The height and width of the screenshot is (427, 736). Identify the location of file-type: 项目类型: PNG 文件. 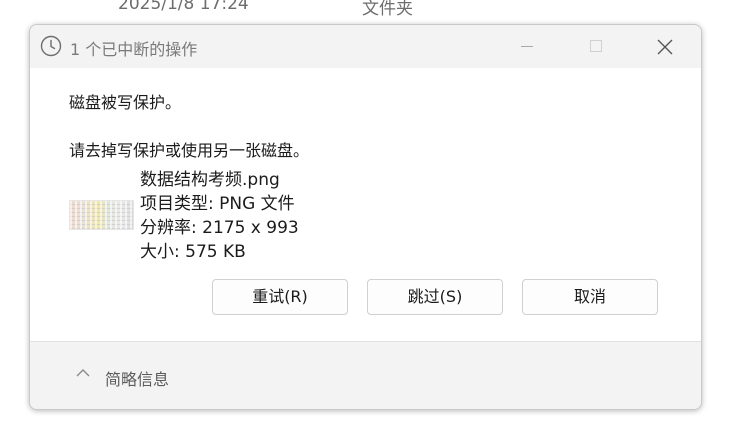
(217, 204).